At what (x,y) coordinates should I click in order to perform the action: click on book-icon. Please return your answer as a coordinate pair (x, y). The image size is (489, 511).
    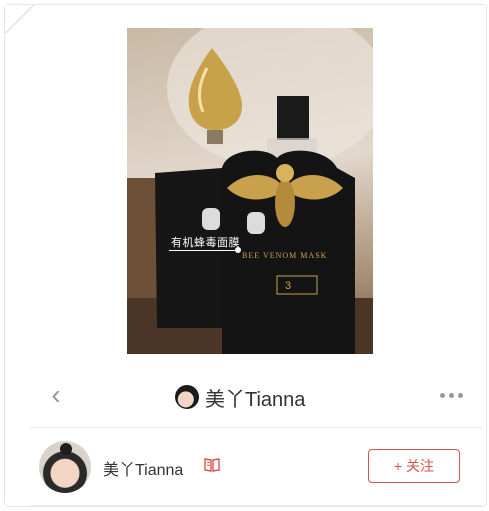
    Looking at the image, I should click on (212, 465).